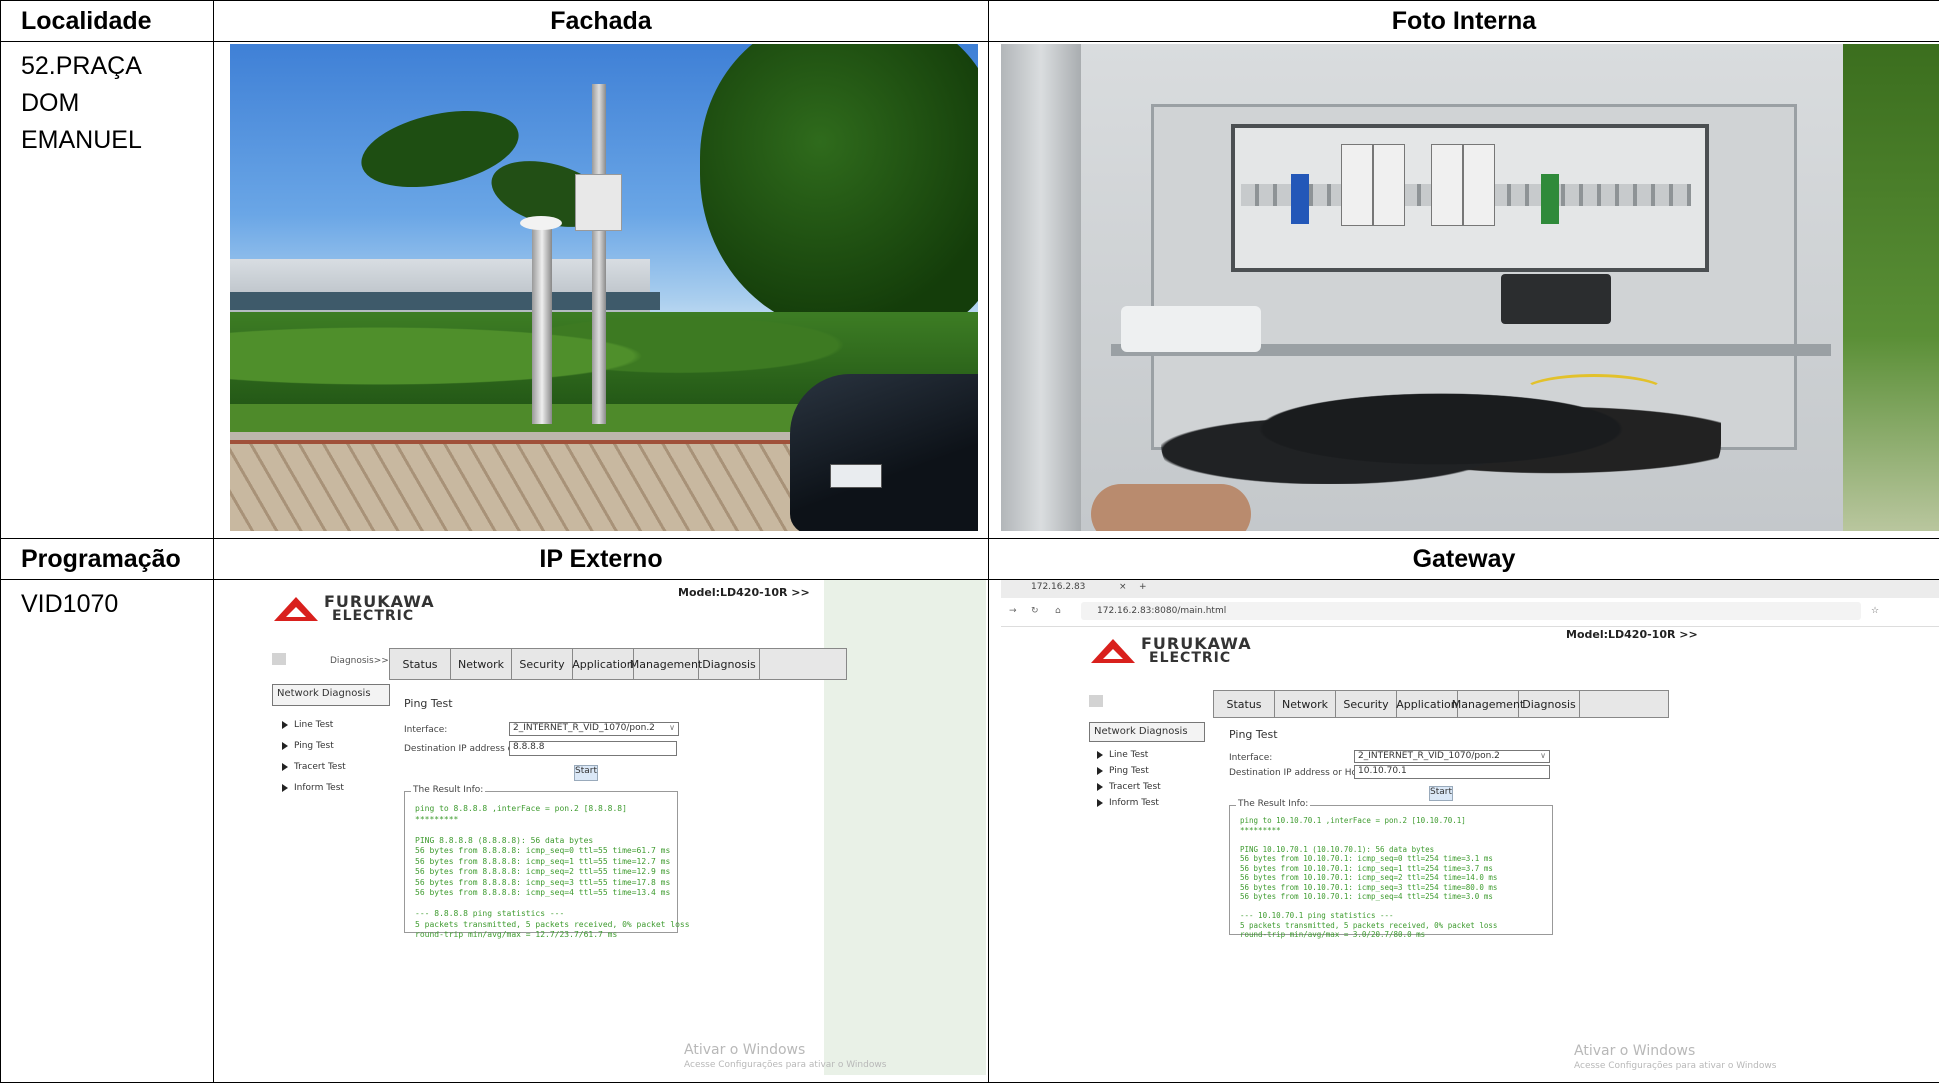 The height and width of the screenshot is (1083, 1939). Describe the element at coordinates (117, 604) in the screenshot. I see `program-value: VID1070` at that location.